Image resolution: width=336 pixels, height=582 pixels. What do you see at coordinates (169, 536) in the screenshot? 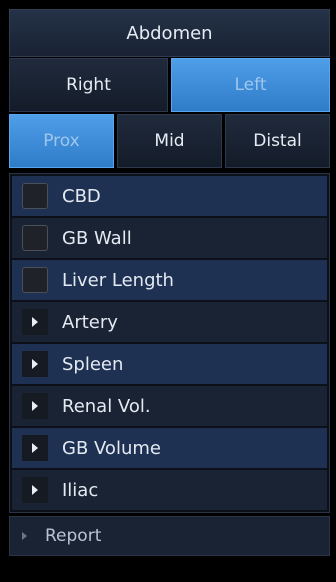
I see `report-button: Report` at bounding box center [169, 536].